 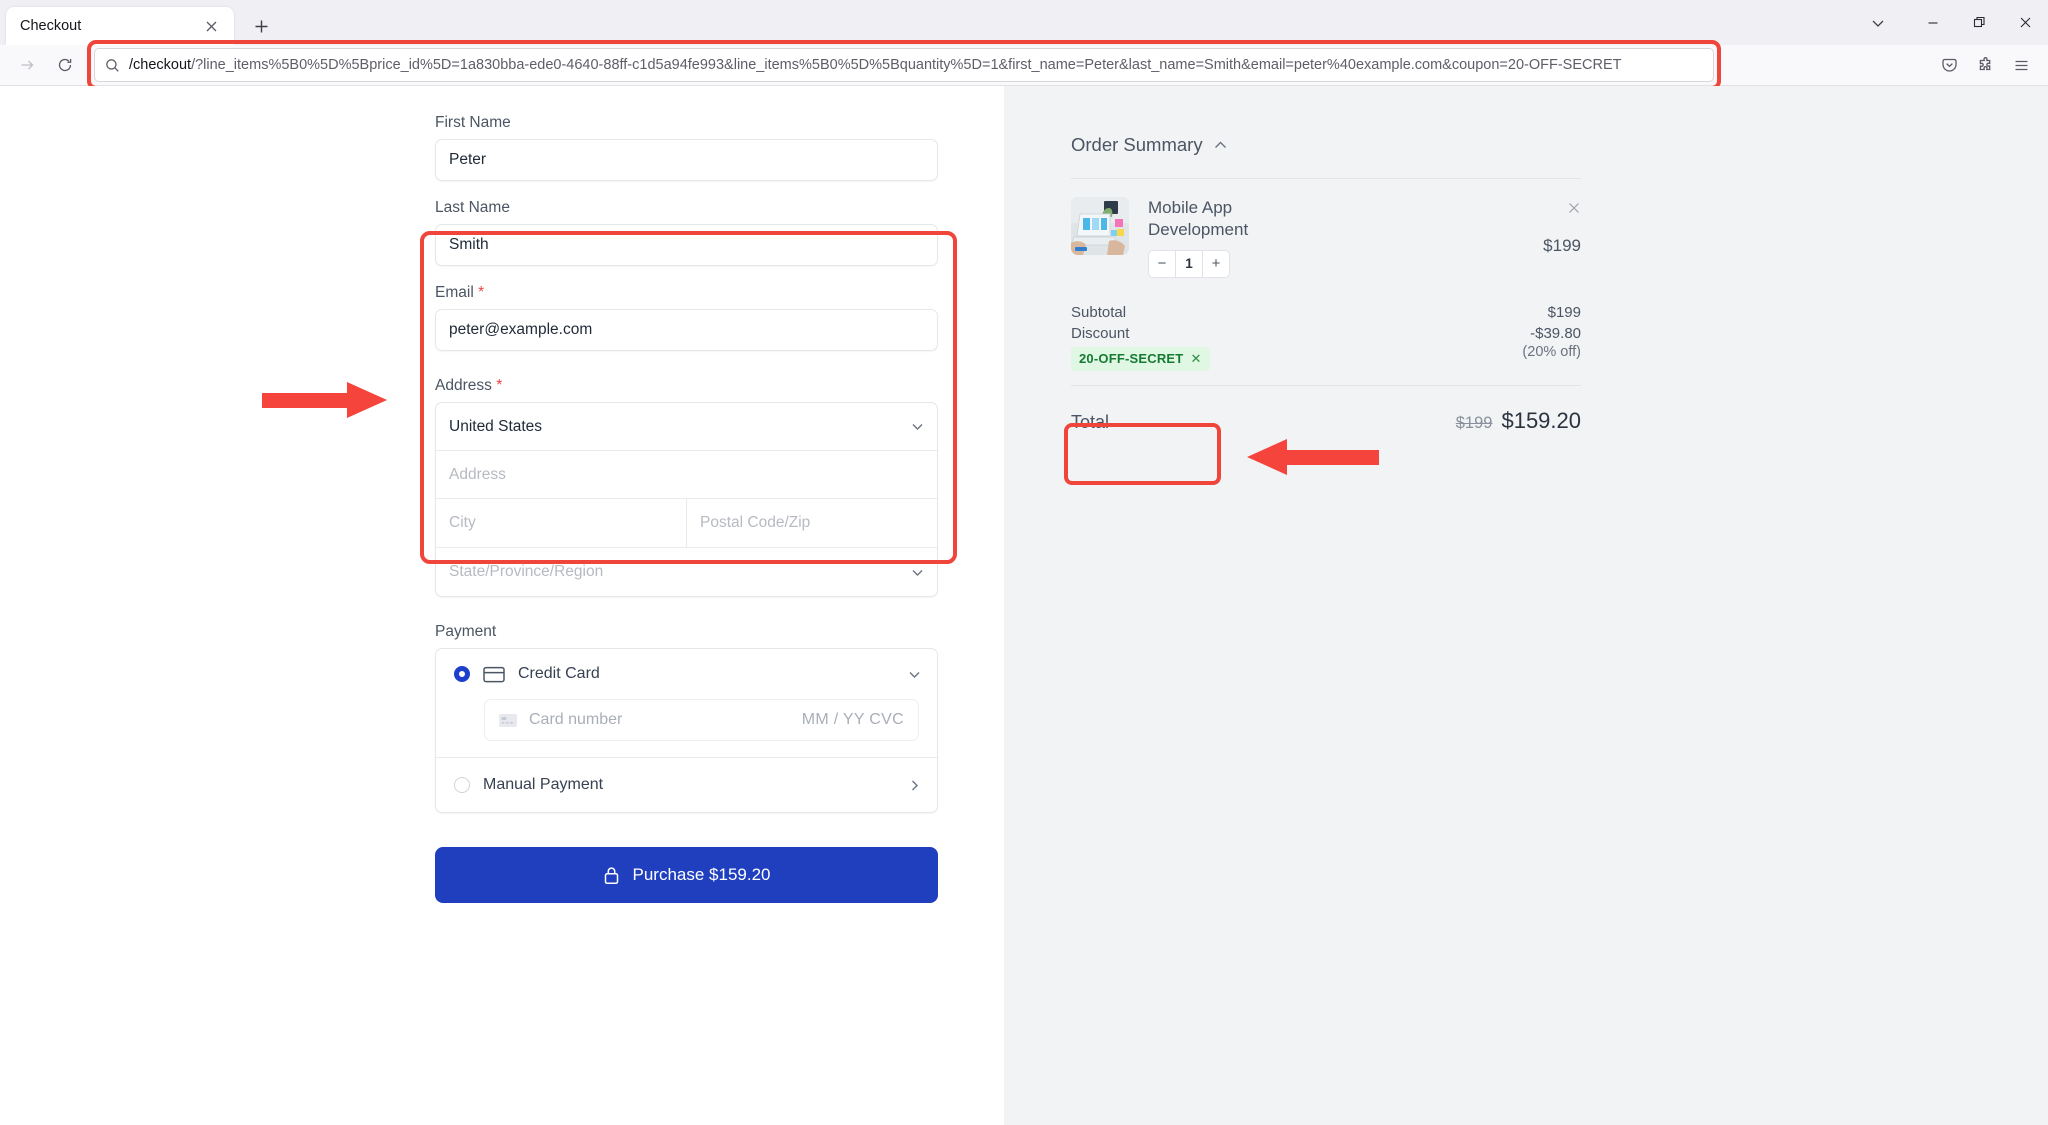 What do you see at coordinates (454, 292) in the screenshot?
I see `email-label-text: Email` at bounding box center [454, 292].